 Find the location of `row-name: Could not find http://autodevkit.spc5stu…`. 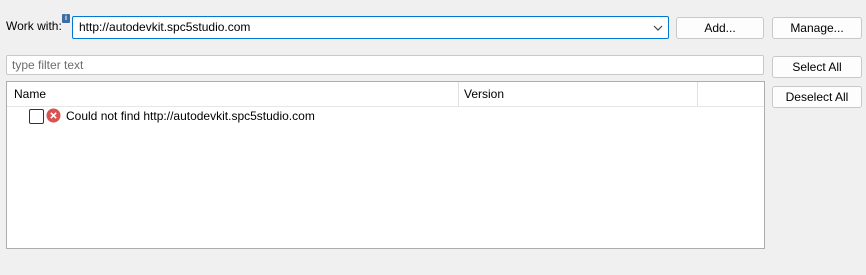

row-name: Could not find http://autodevkit.spc5stu… is located at coordinates (190, 116).